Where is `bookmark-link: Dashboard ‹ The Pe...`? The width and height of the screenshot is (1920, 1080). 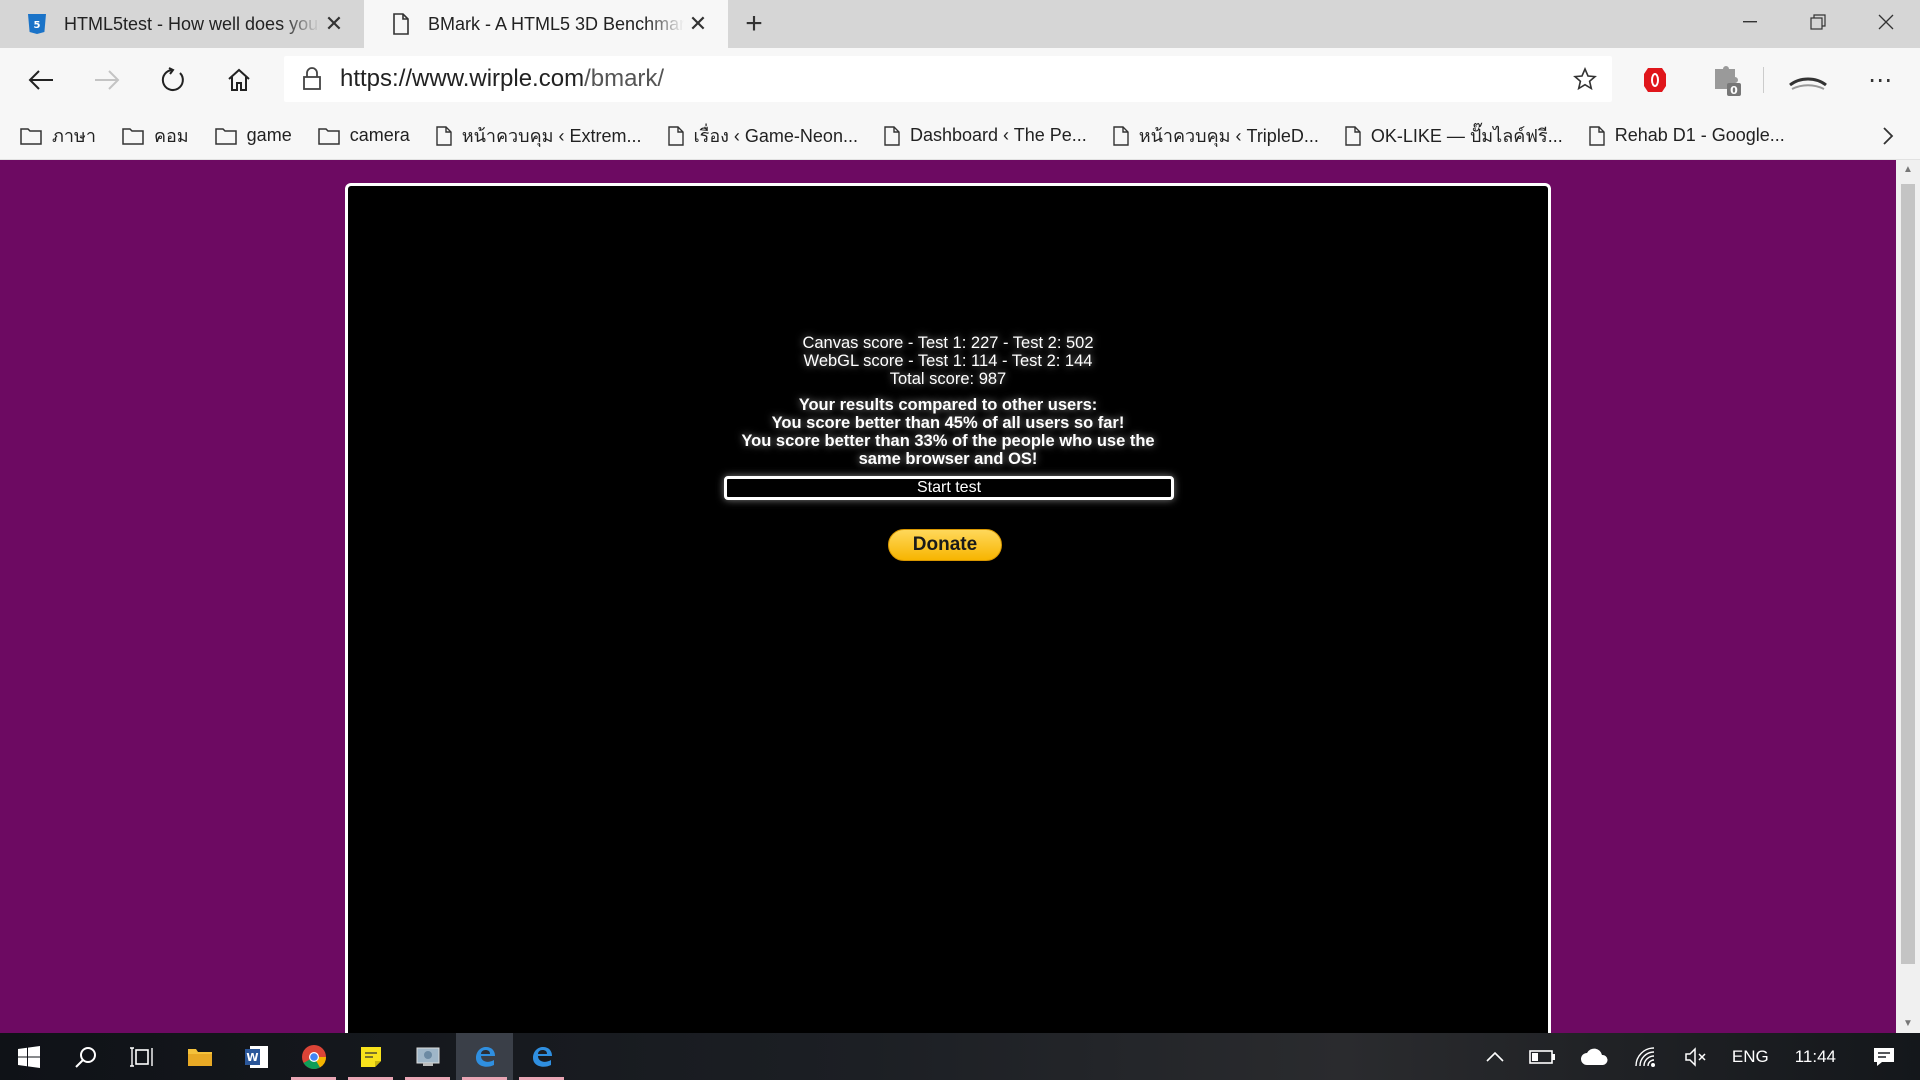 bookmark-link: Dashboard ‹ The Pe... is located at coordinates (985, 135).